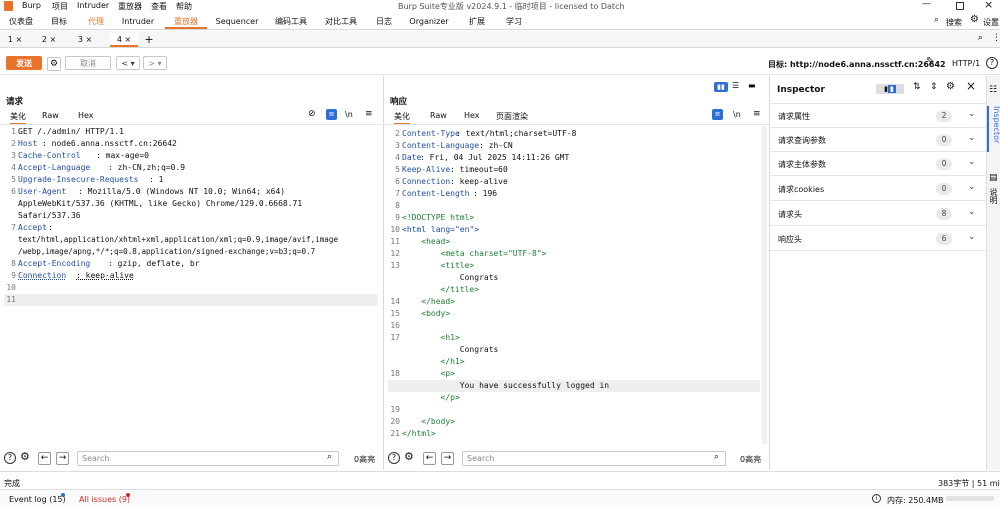 This screenshot has width=1000, height=506. What do you see at coordinates (67, 131) in the screenshot?
I see `code-line: 1 GET /./admin/ HTTP/1.1` at bounding box center [67, 131].